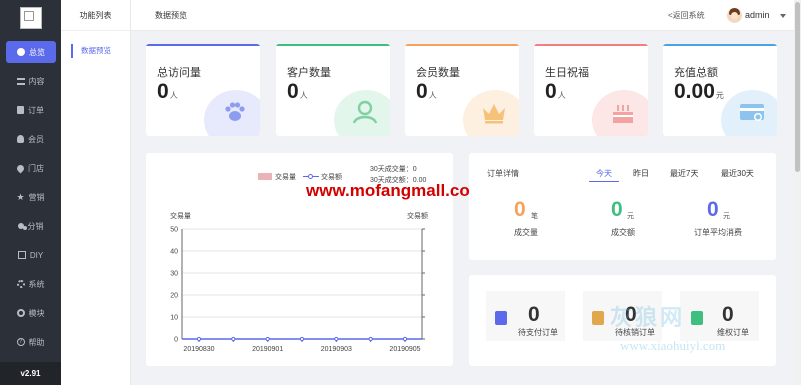 This screenshot has height=385, width=801. What do you see at coordinates (604, 181) in the screenshot?
I see `active-tab-indicator` at bounding box center [604, 181].